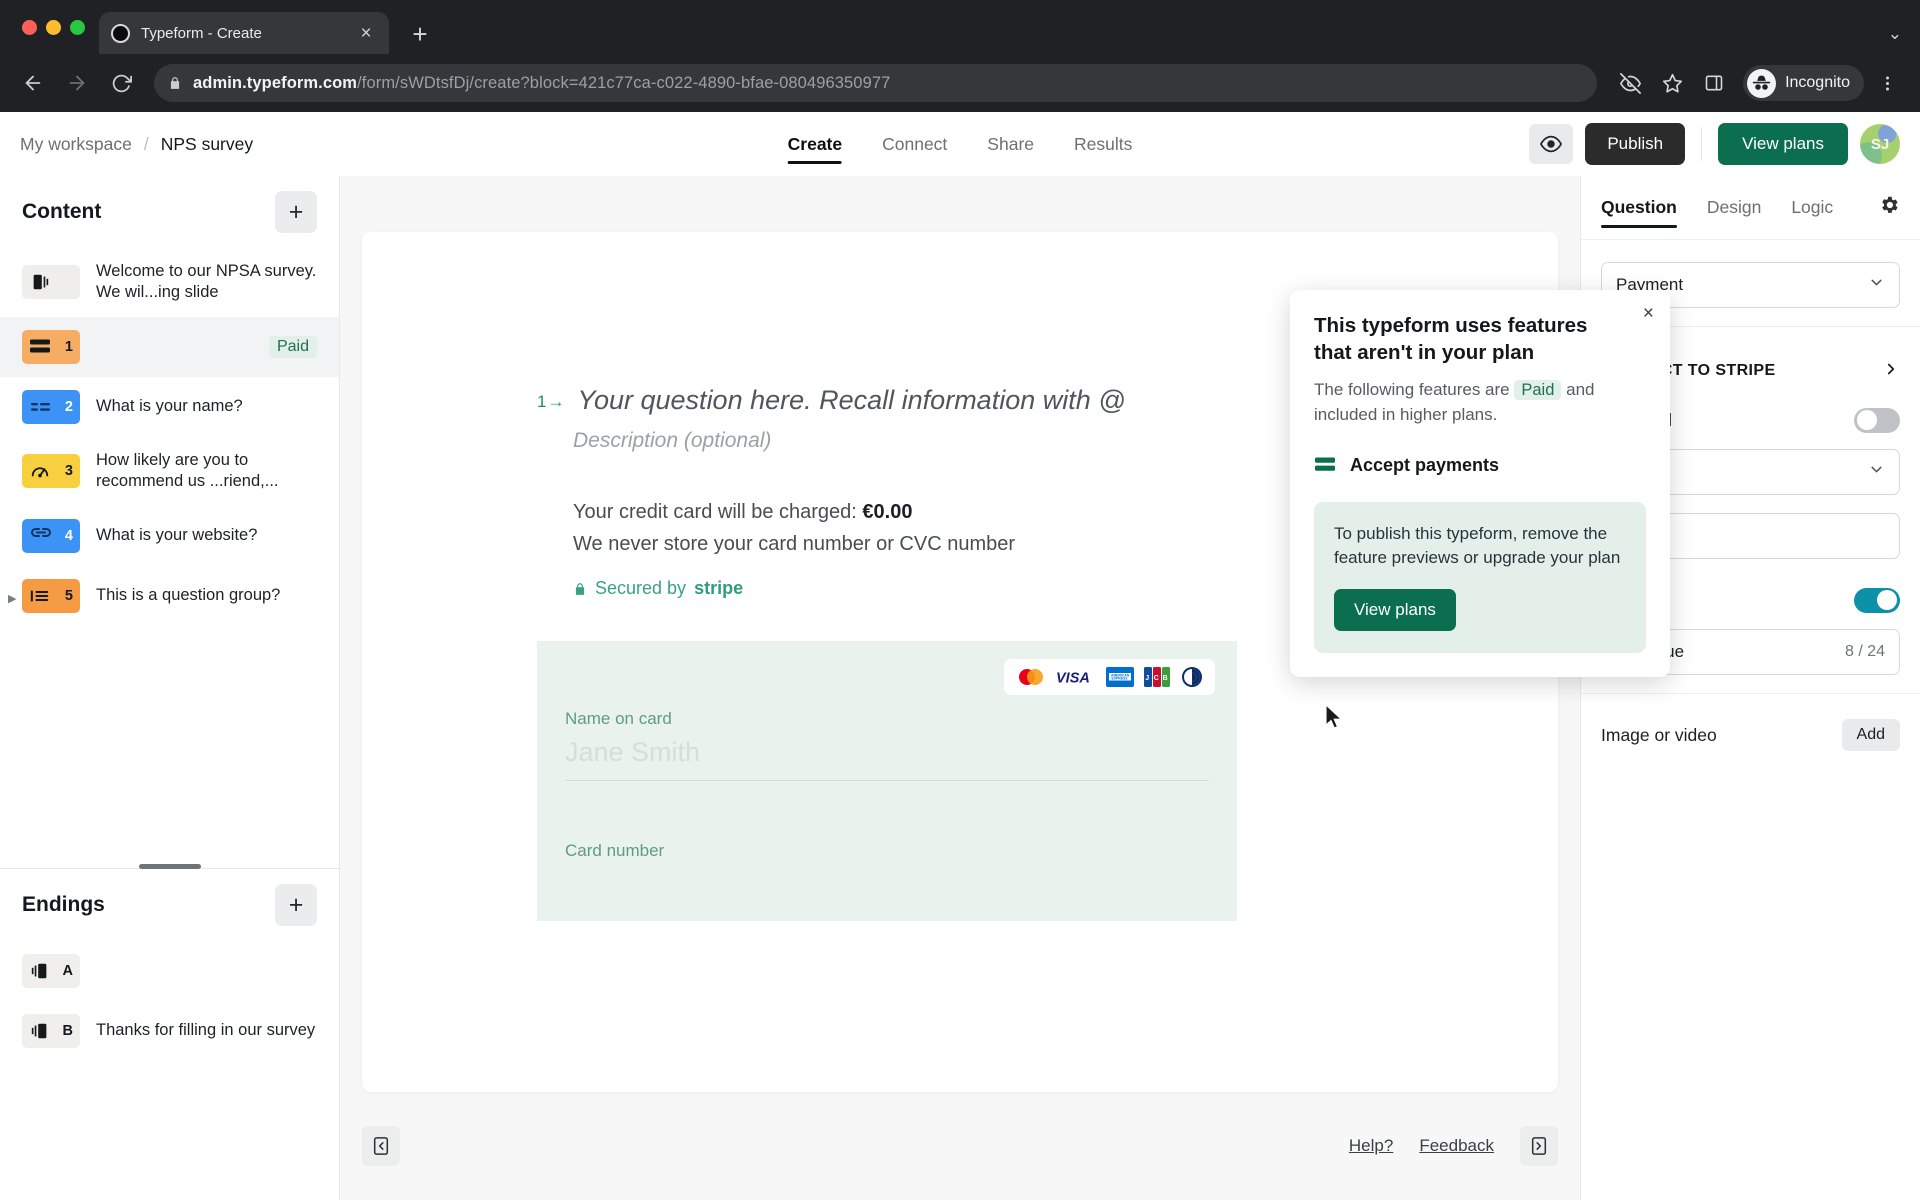  Describe the element at coordinates (175, 83) in the screenshot. I see `lock-icon` at that location.